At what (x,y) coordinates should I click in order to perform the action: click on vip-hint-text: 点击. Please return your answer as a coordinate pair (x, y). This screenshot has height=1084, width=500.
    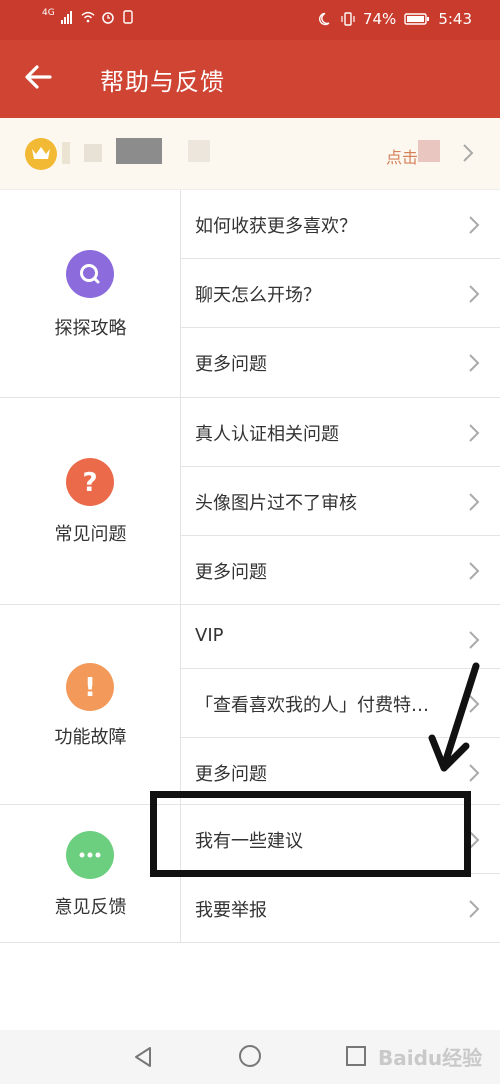
    Looking at the image, I should click on (402, 157).